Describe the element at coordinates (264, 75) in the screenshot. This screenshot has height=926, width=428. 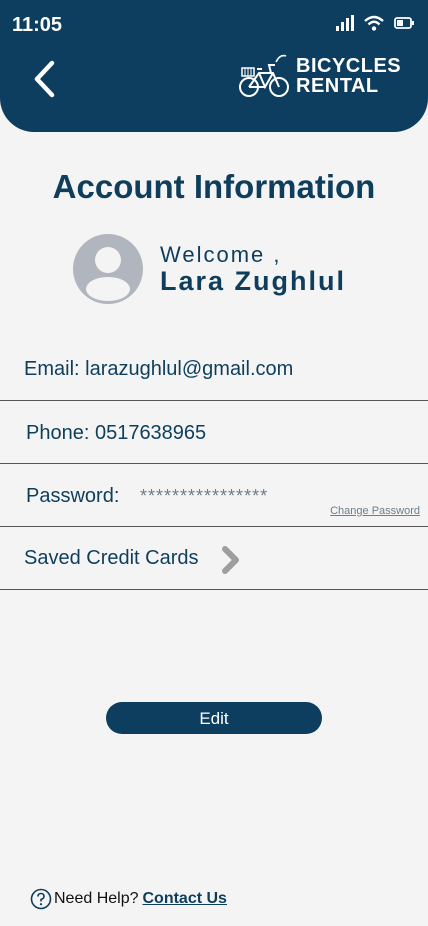
I see `bicycle-icon` at that location.